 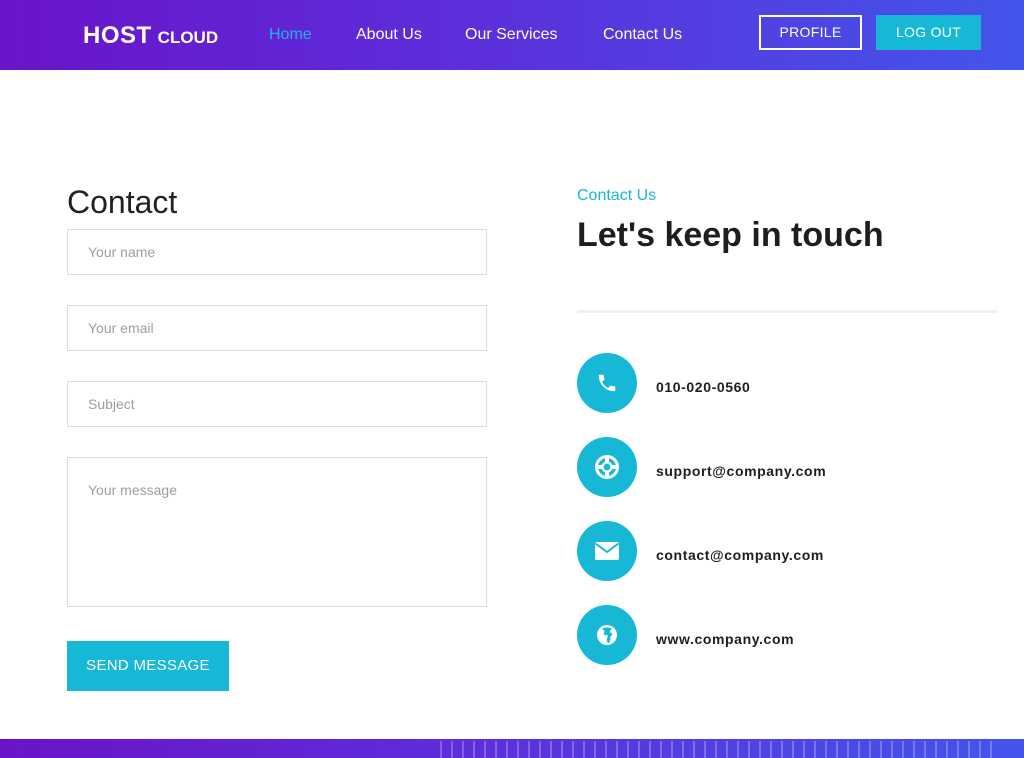 I want to click on section-headline: Let's keep in touch, so click(x=730, y=235).